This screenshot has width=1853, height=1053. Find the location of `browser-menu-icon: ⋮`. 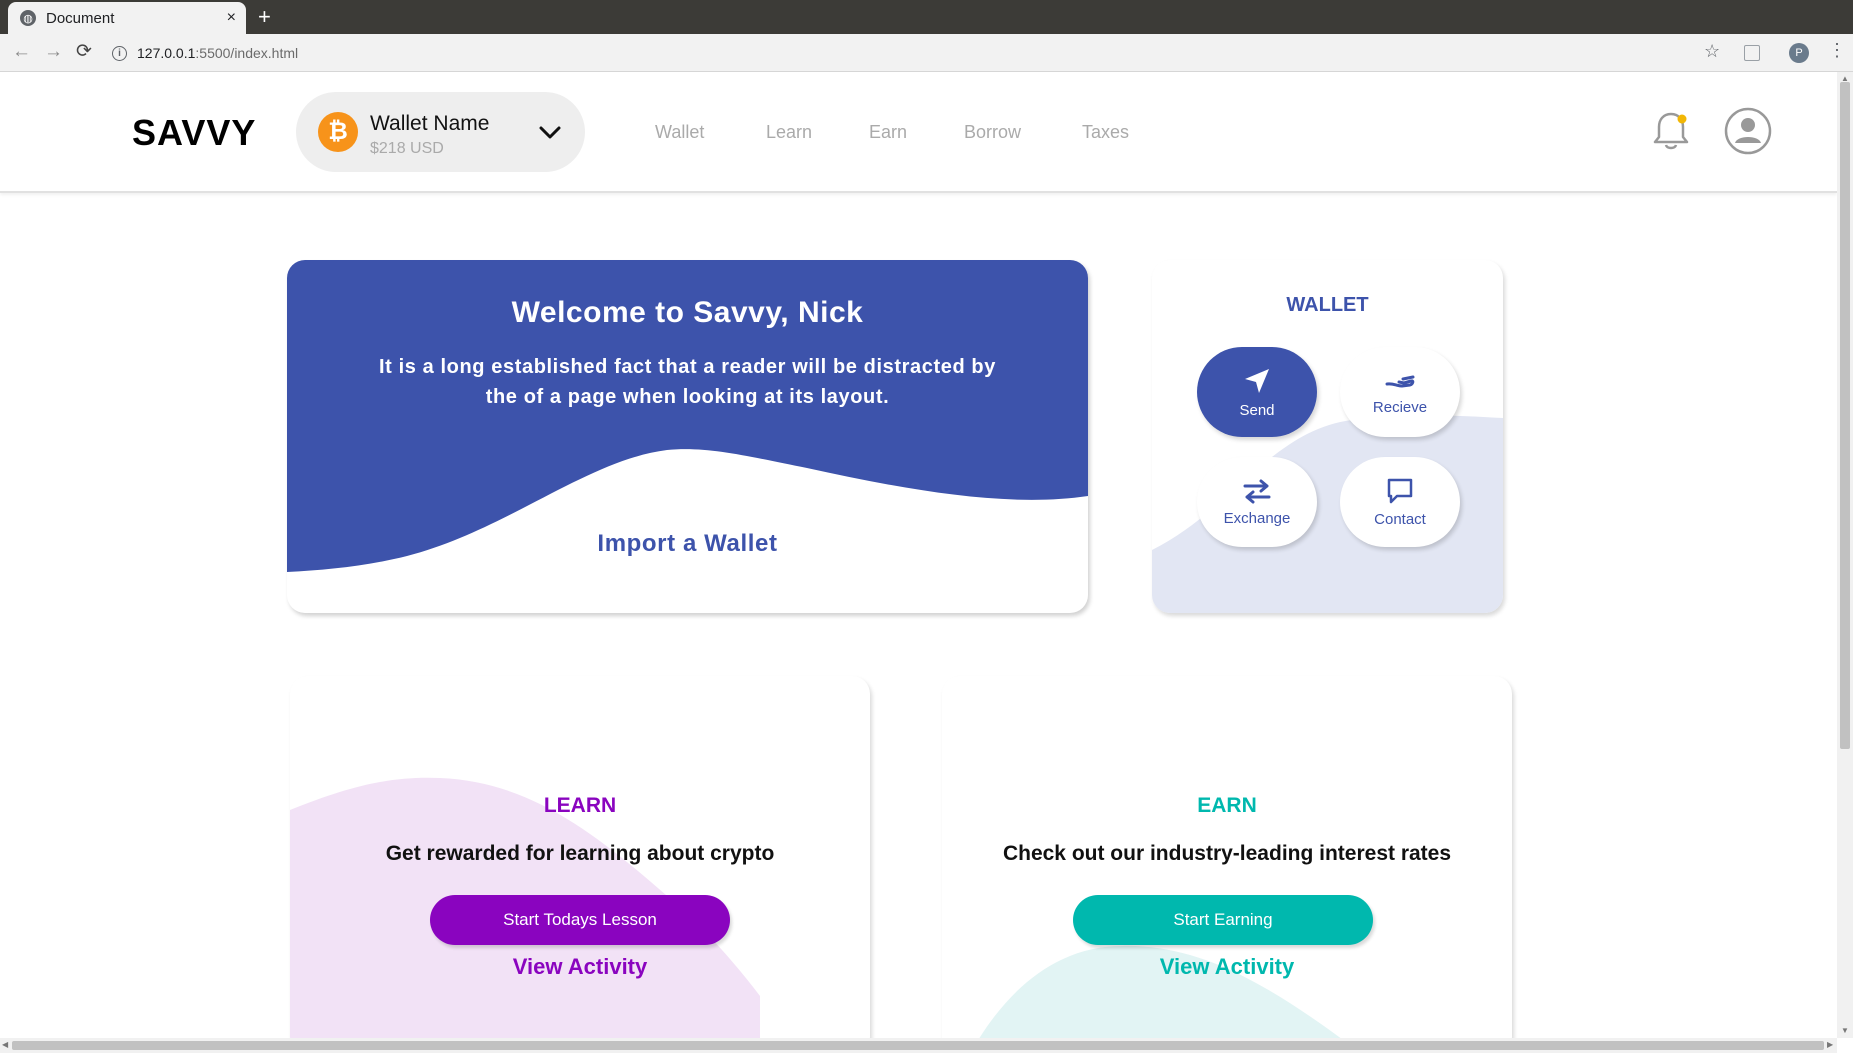

browser-menu-icon: ⋮ is located at coordinates (1837, 50).